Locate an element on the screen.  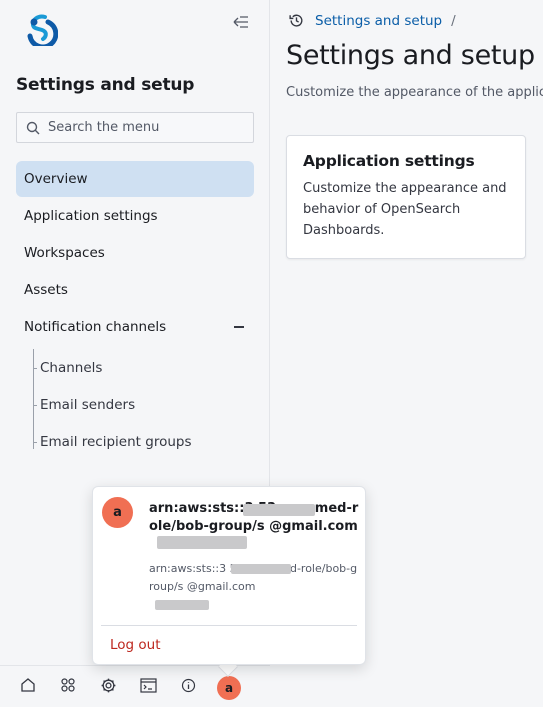
sidebar-item-assets: Assets is located at coordinates (135, 290).